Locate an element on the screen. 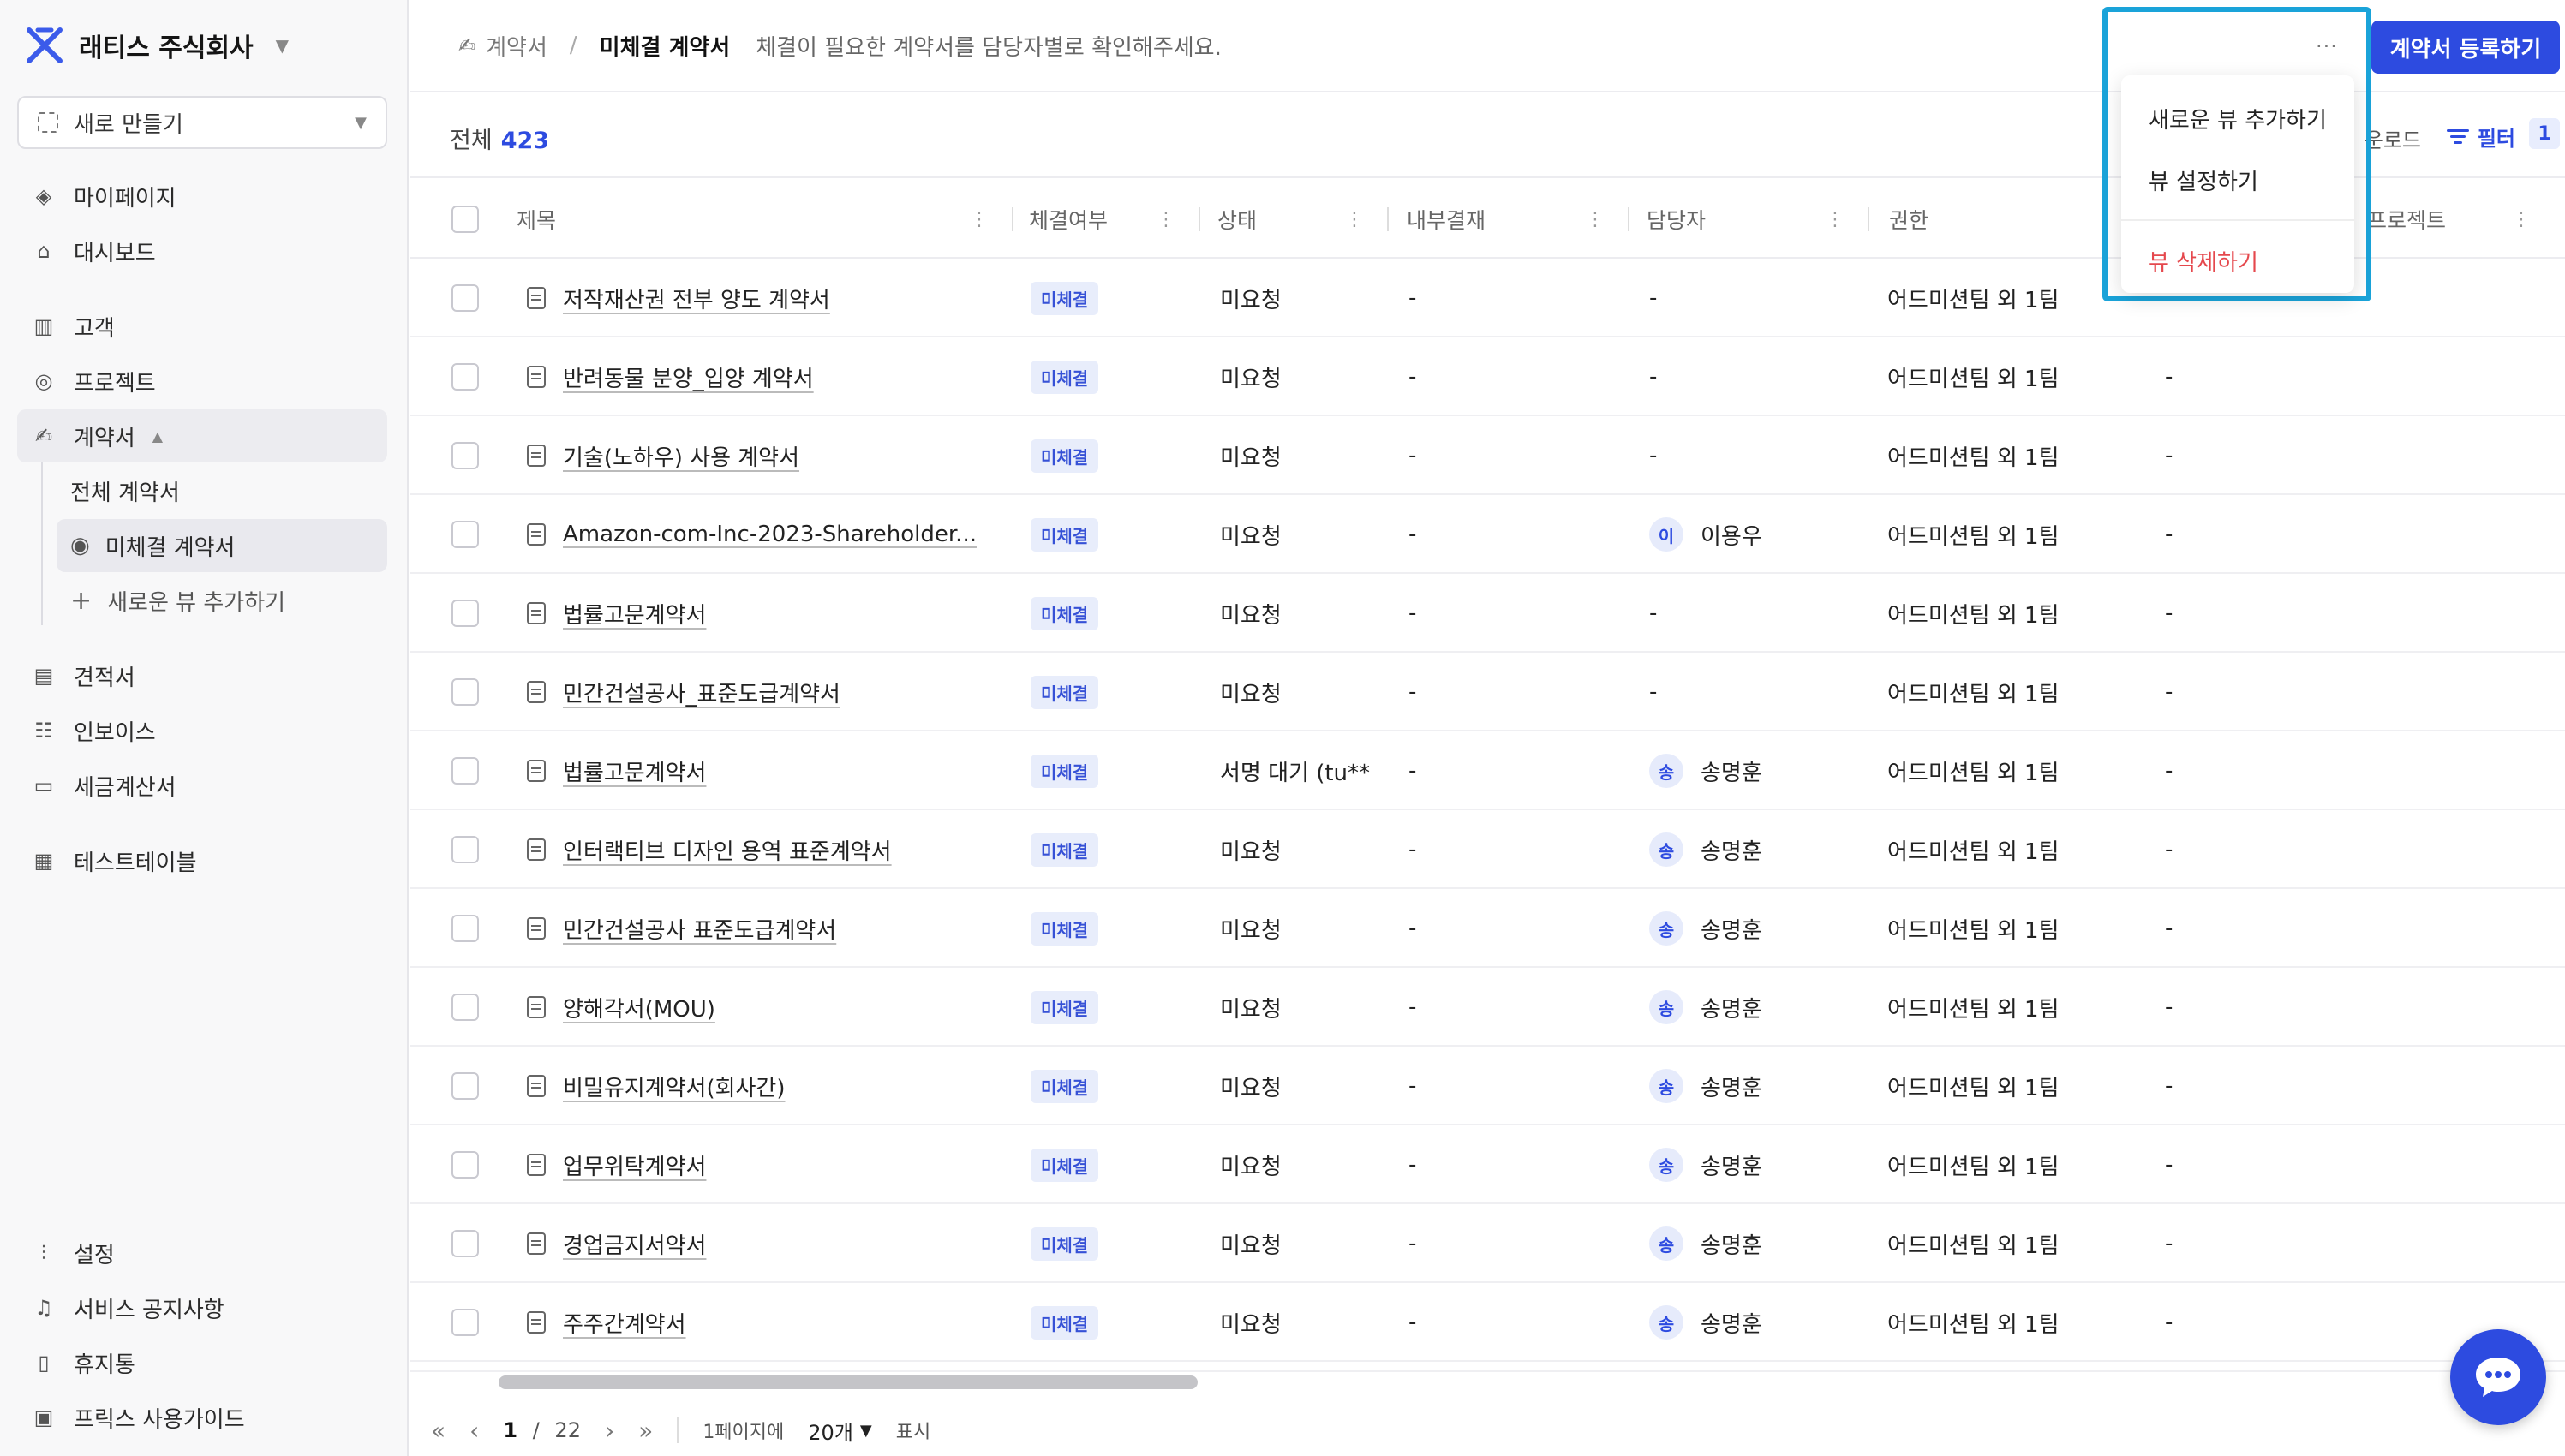 The height and width of the screenshot is (1456, 2565). column-header-approval: 내부결재 ⋮ is located at coordinates (1518, 219).